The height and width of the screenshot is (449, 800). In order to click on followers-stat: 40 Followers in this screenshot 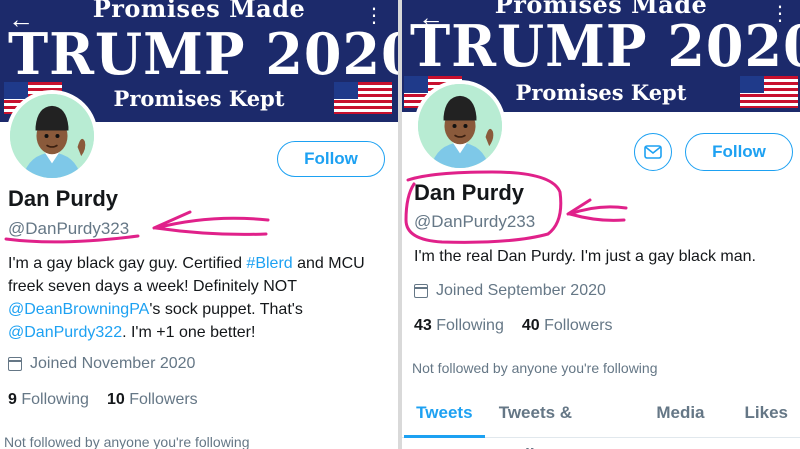, I will do `click(567, 326)`.